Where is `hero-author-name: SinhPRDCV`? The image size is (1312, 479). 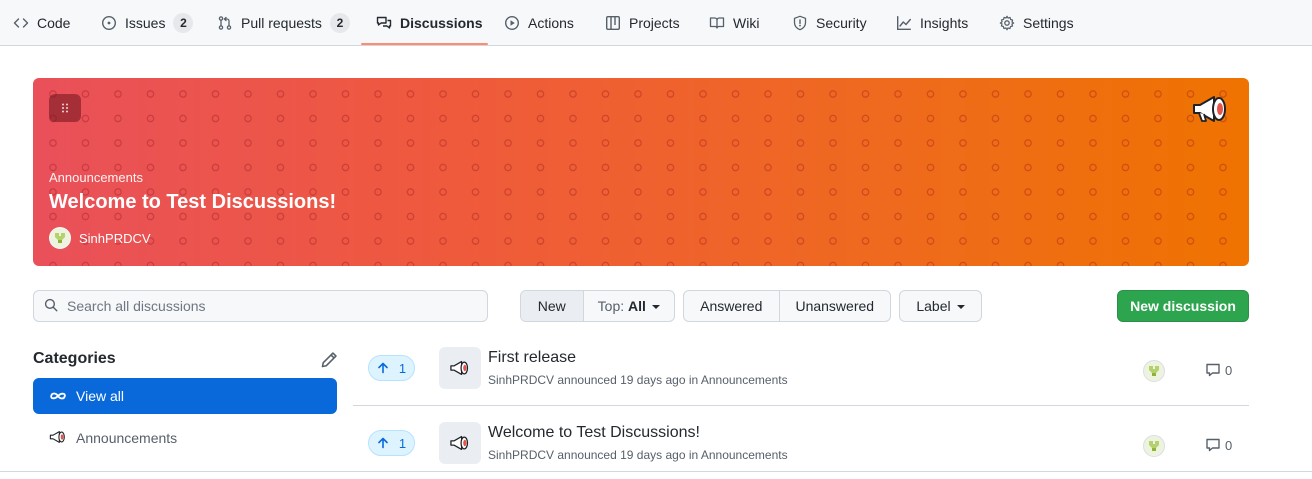
hero-author-name: SinhPRDCV is located at coordinates (115, 238).